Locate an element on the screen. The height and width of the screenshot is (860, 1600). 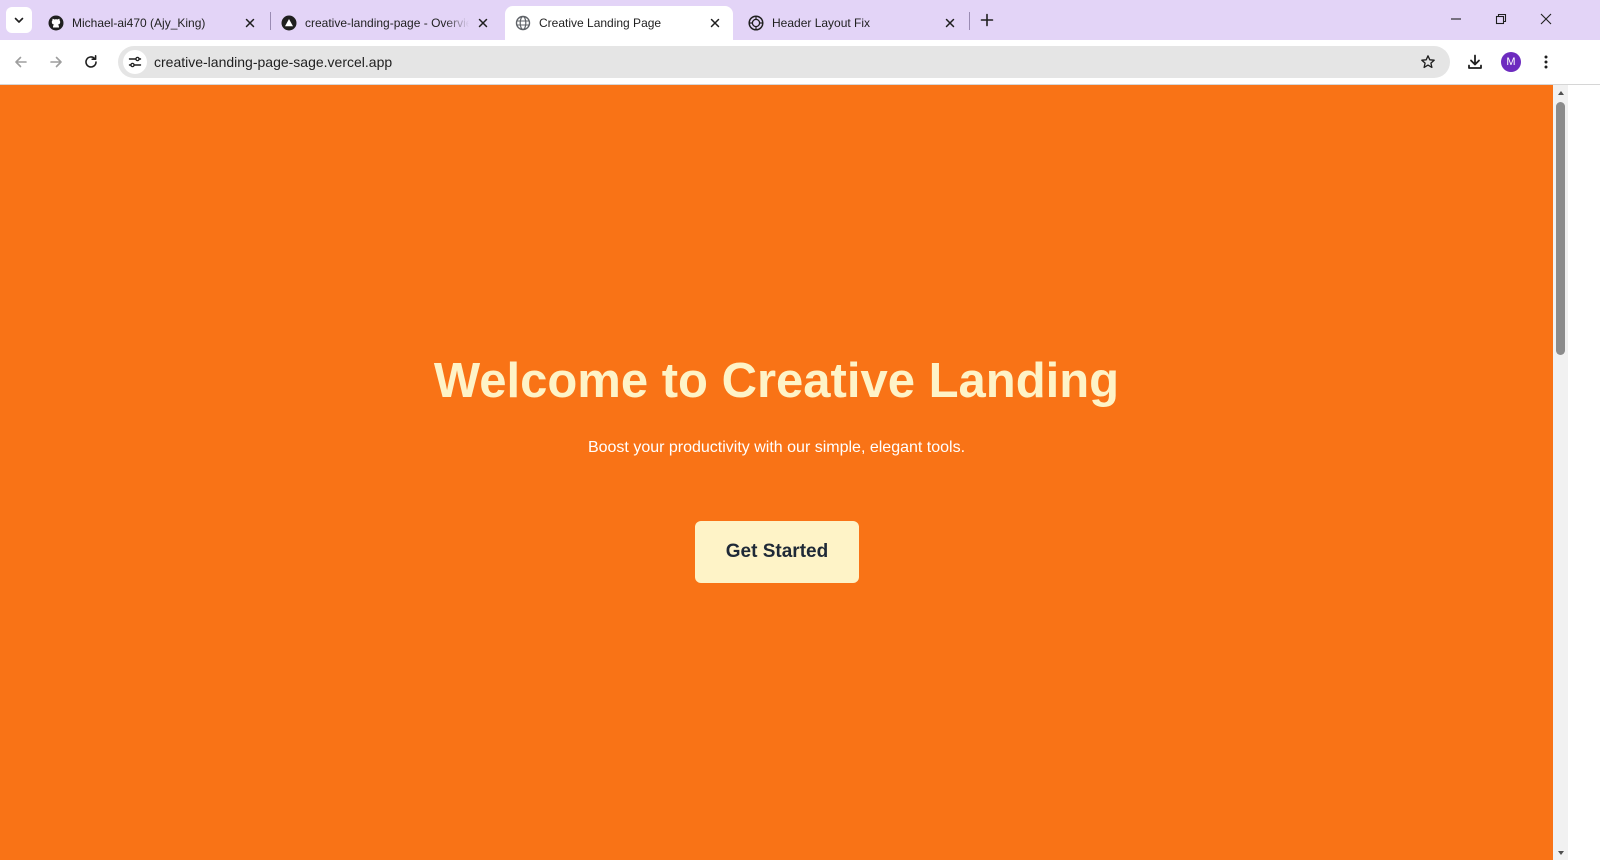
address-bar: creative-landing-page-sage.vercel.app is located at coordinates (784, 62).